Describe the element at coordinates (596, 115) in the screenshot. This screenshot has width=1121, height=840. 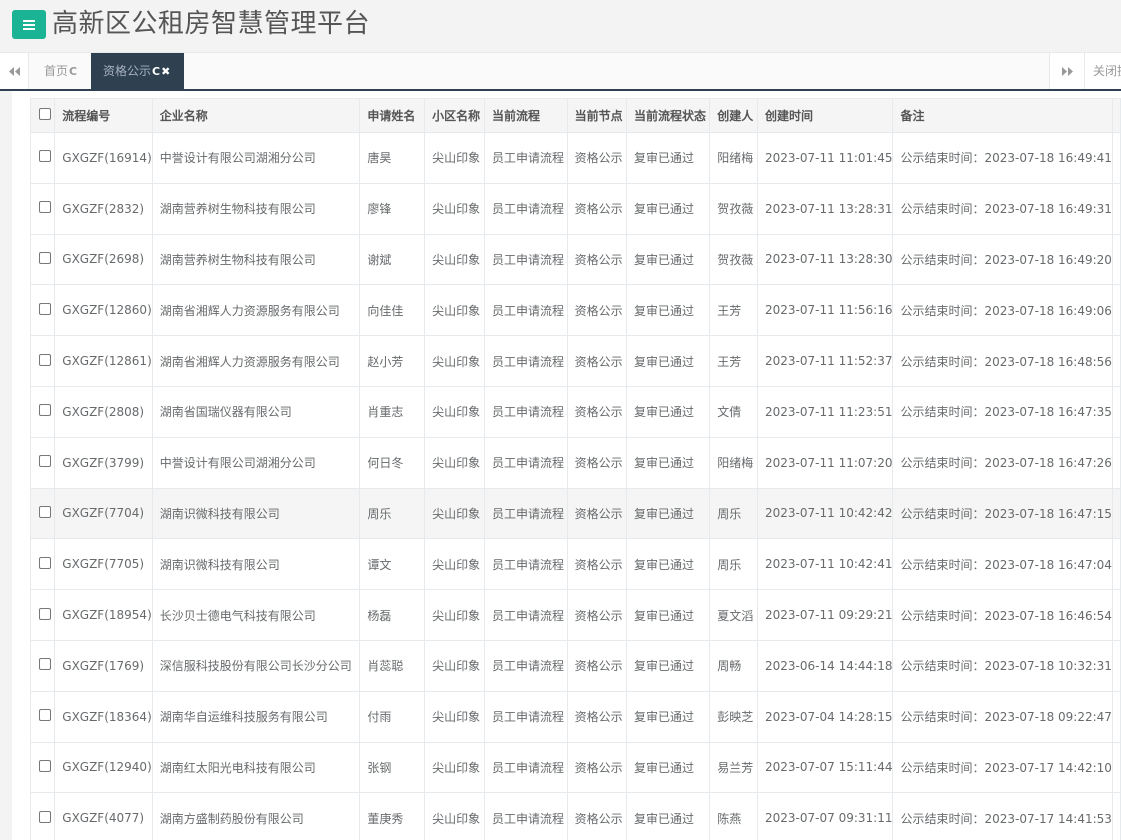
I see `column-header: 当前节点` at that location.